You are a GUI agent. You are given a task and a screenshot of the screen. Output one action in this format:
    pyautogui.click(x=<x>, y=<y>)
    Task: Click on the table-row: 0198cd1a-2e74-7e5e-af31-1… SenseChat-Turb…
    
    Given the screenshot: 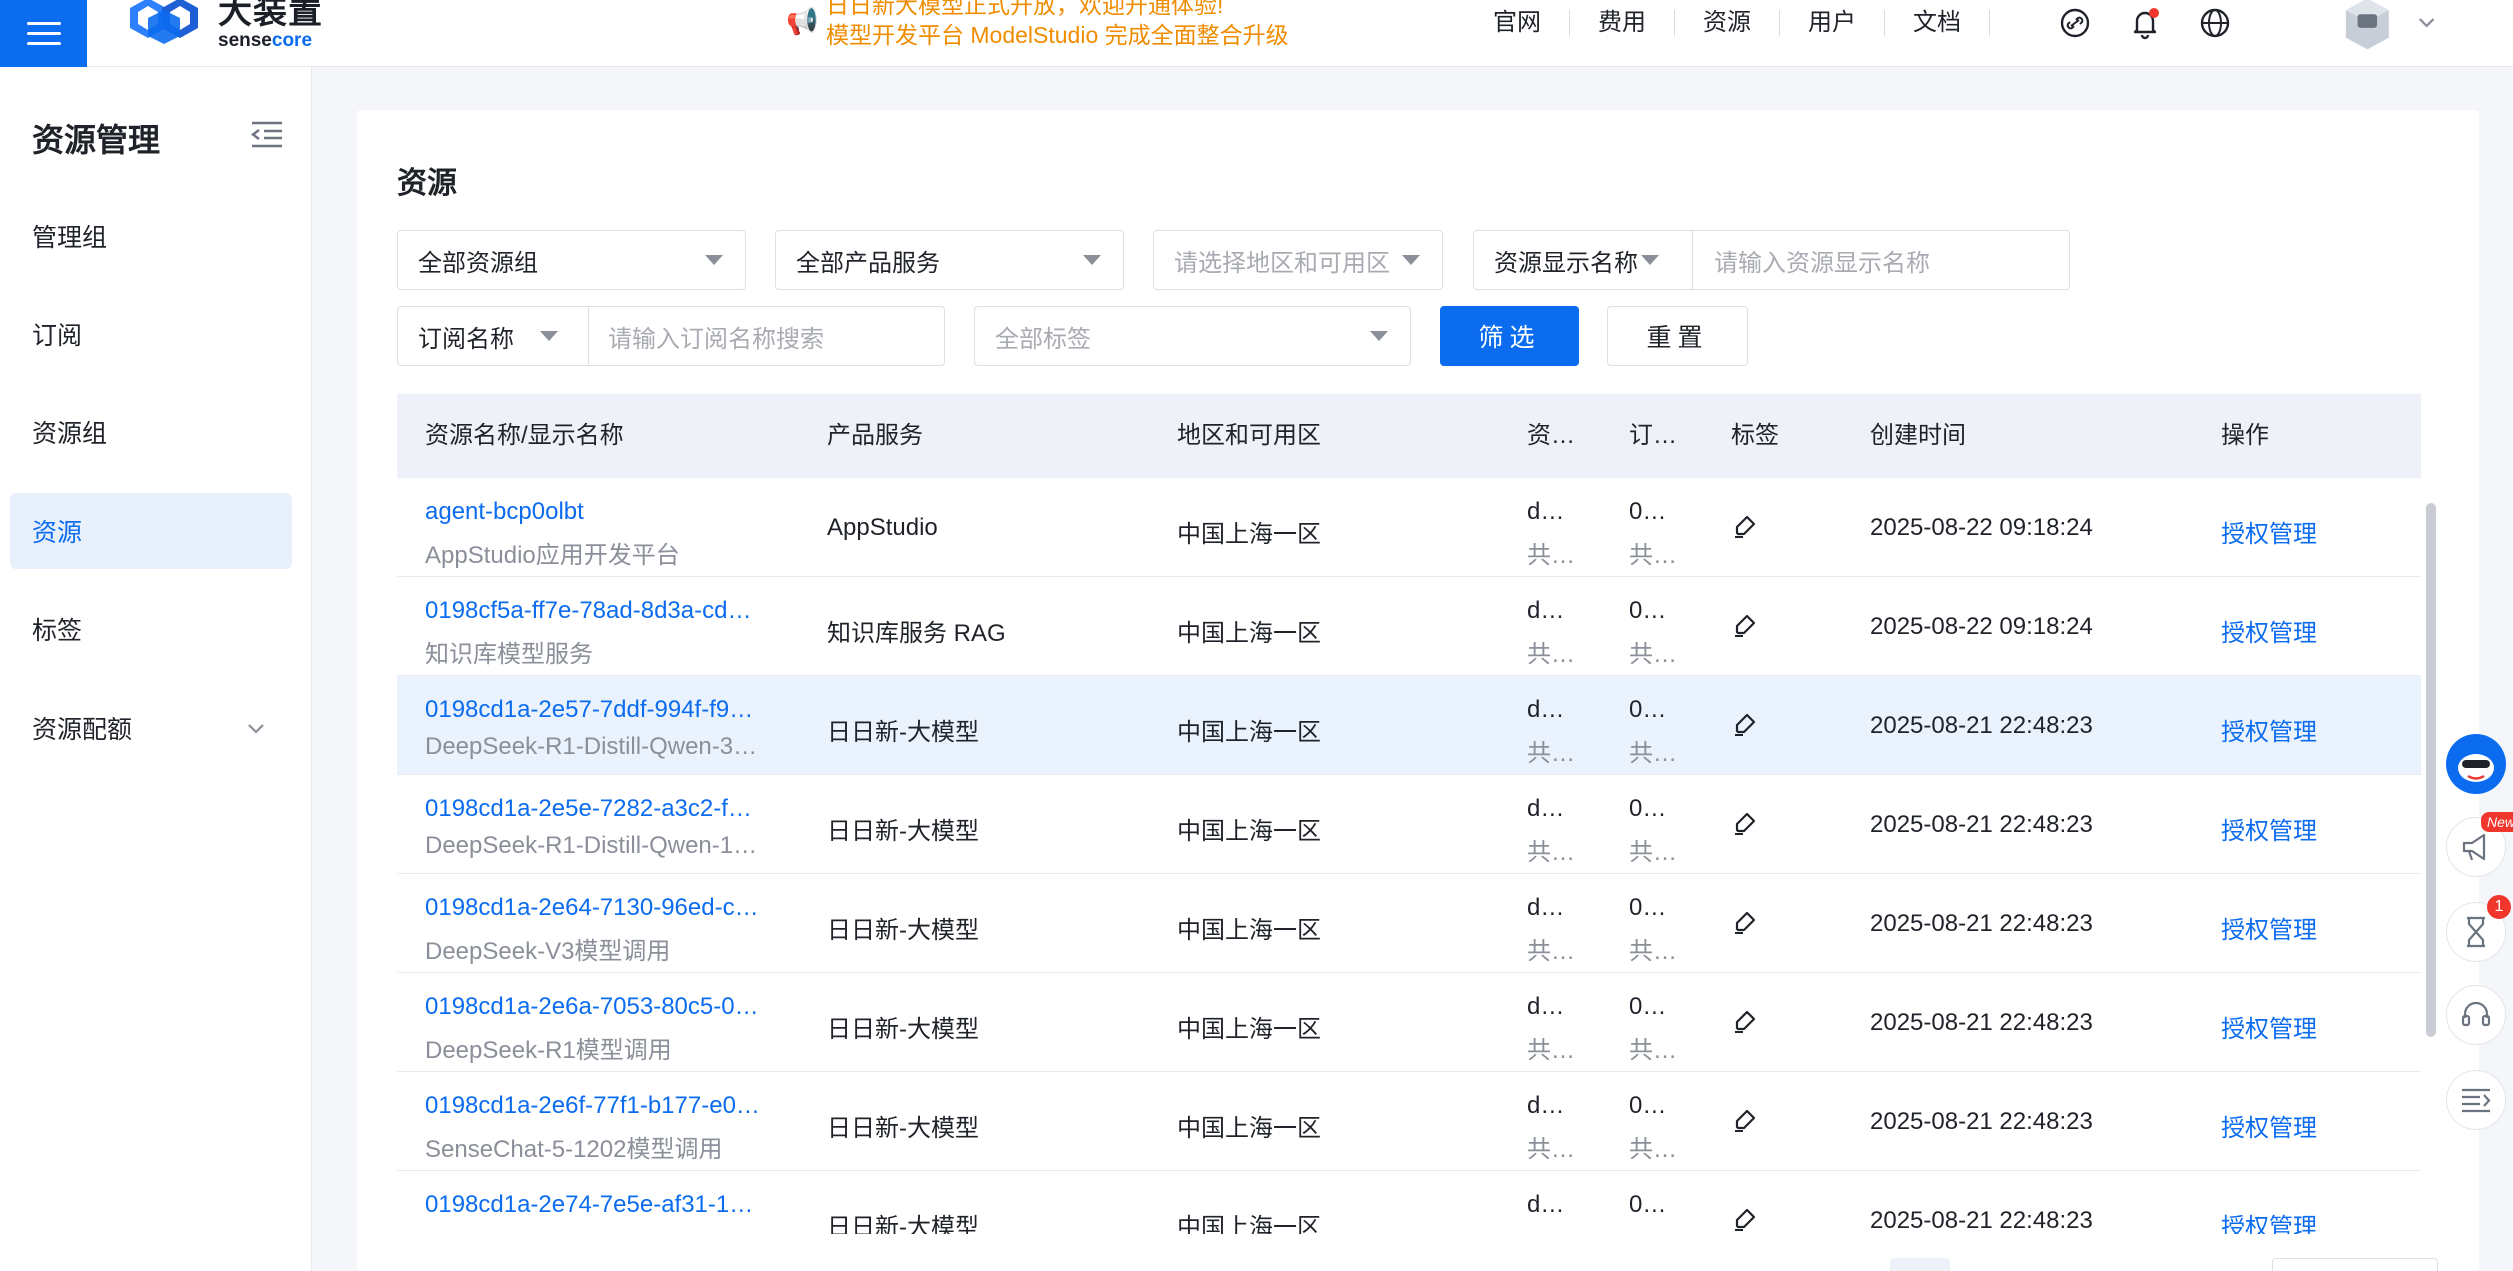 What is the action you would take?
    pyautogui.click(x=1409, y=1202)
    